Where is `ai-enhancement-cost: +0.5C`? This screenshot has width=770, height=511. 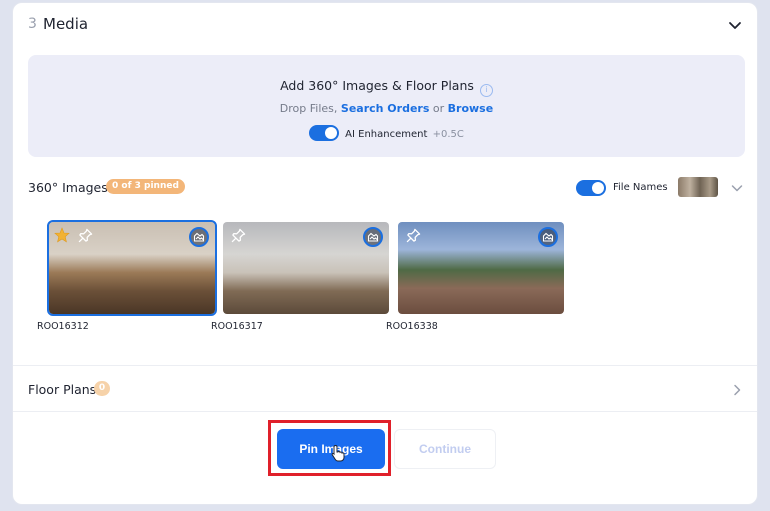
ai-enhancement-cost: +0.5C is located at coordinates (448, 134).